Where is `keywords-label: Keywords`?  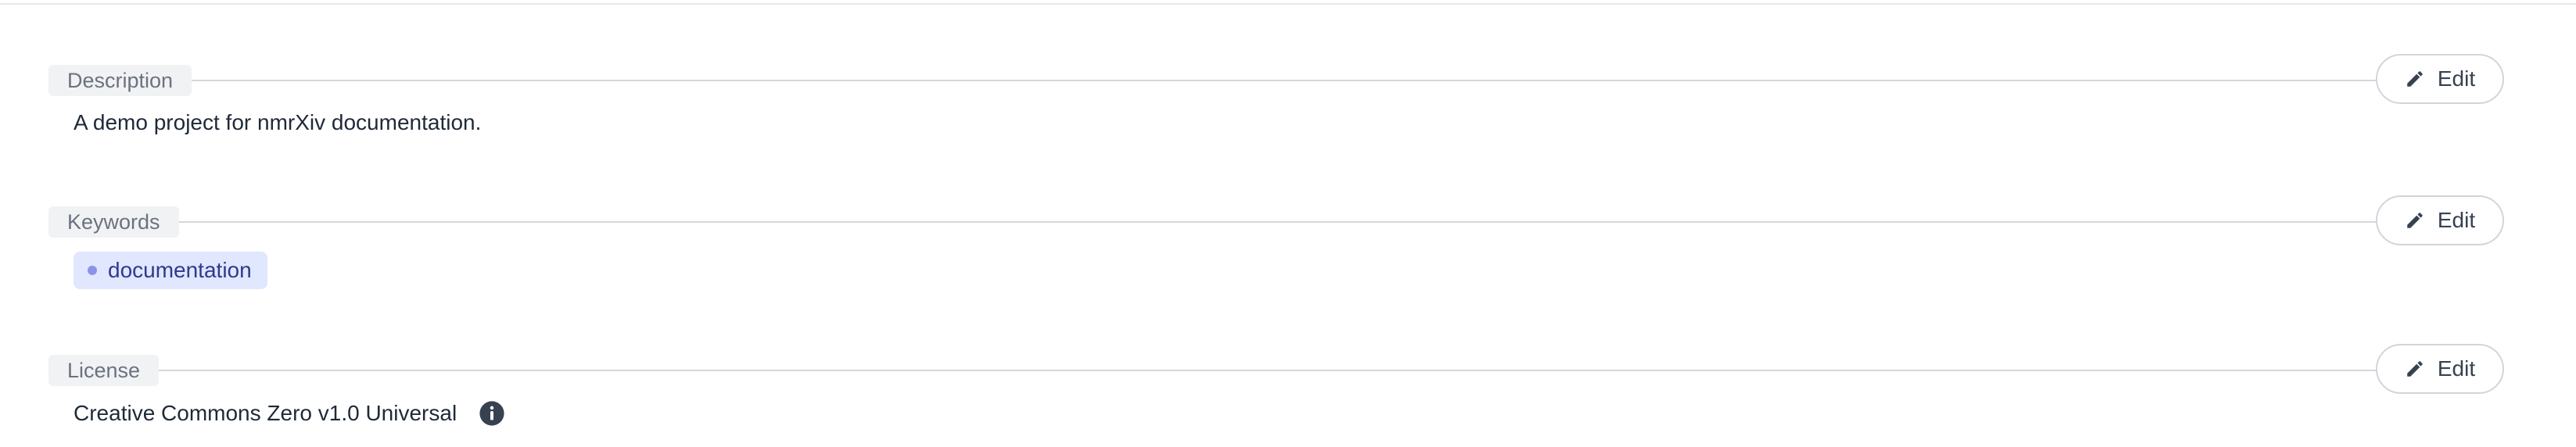 keywords-label: Keywords is located at coordinates (113, 222).